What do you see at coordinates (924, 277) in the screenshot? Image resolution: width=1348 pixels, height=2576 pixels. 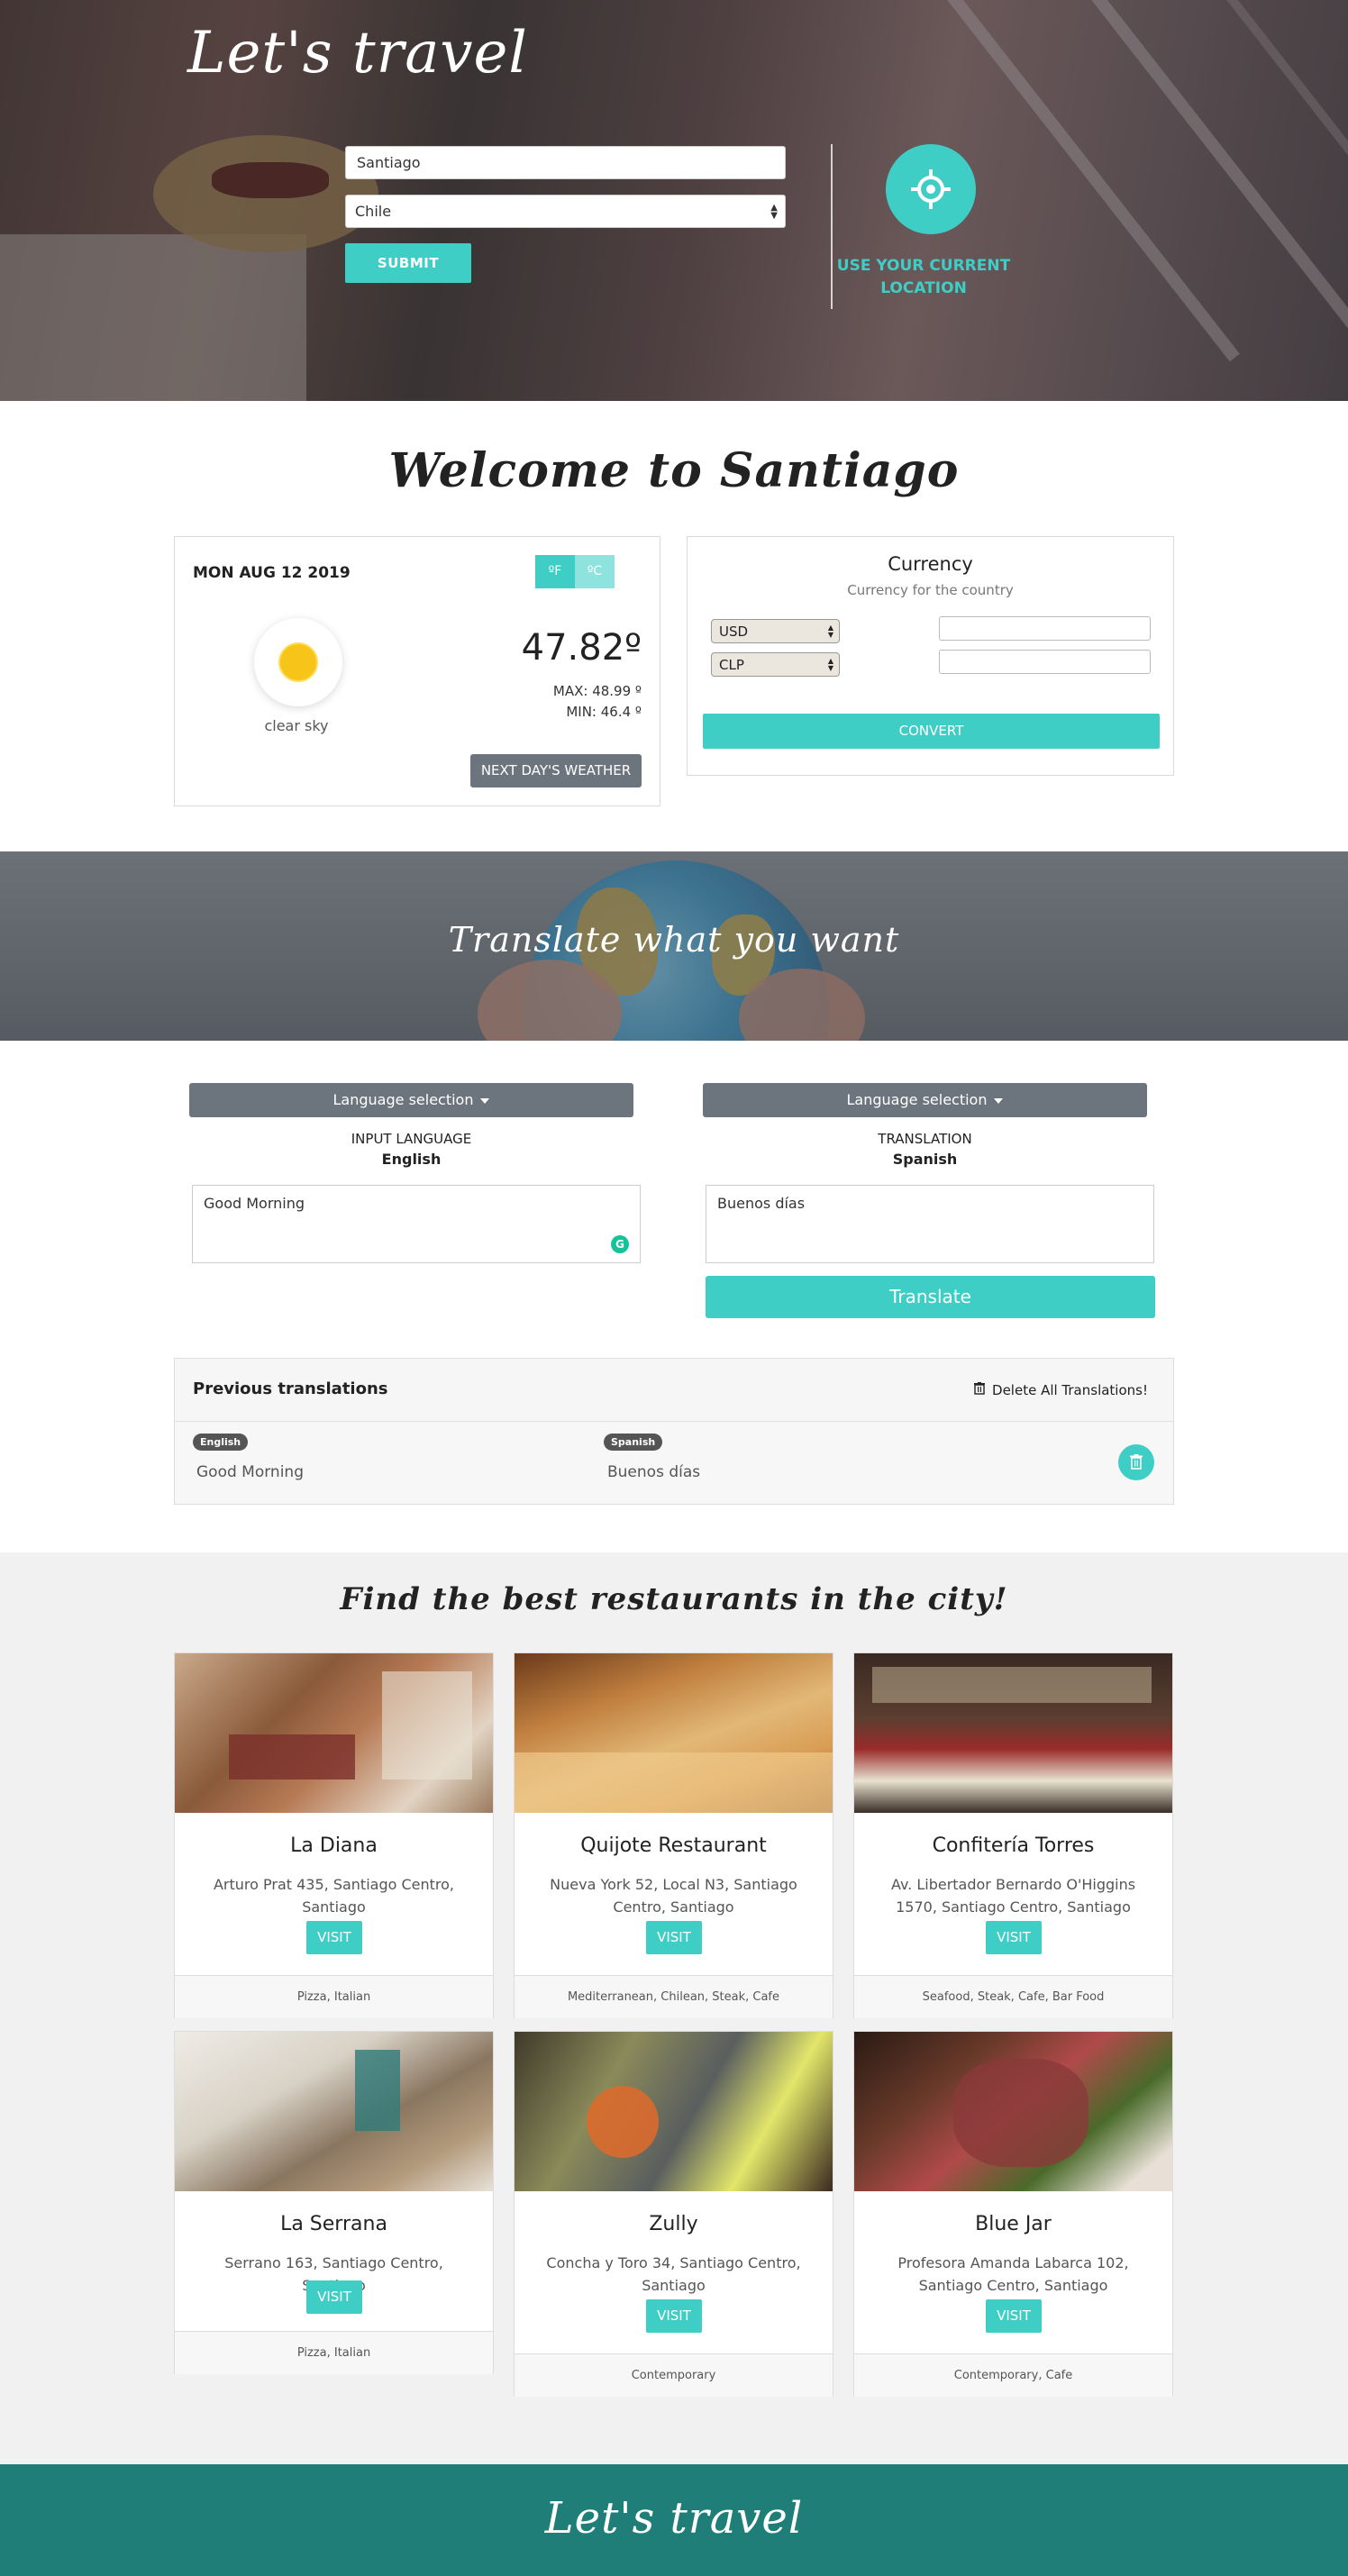 I see `current-location-label: USE YOUR CURRENT LOCATION` at bounding box center [924, 277].